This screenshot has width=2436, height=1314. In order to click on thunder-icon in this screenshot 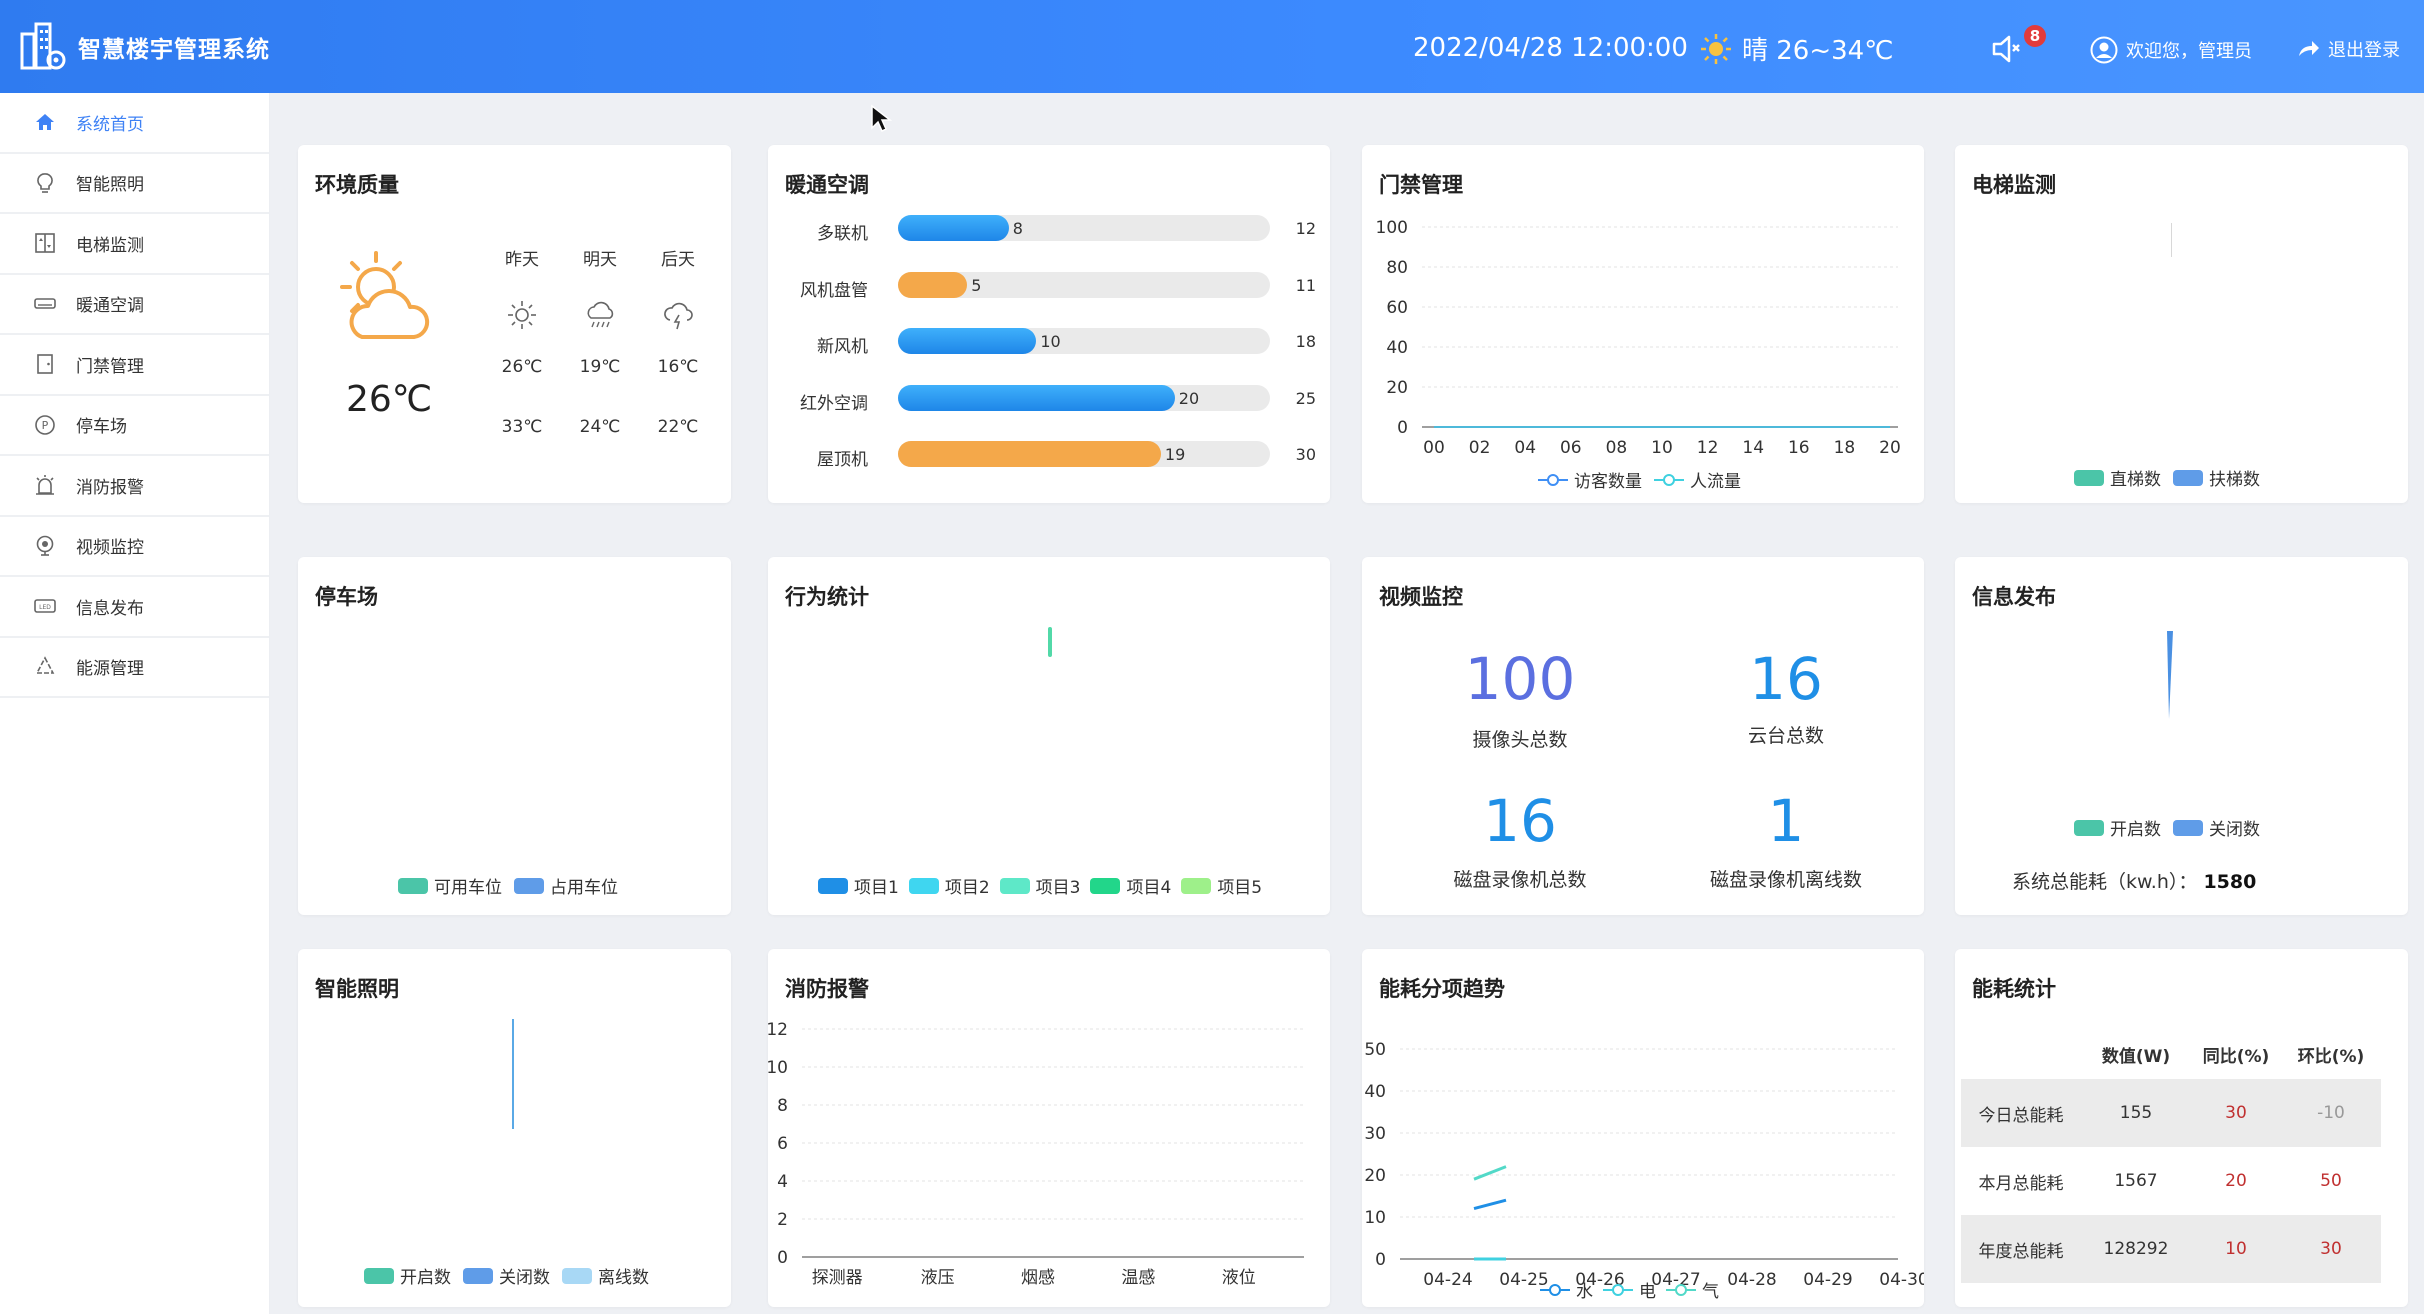, I will do `click(678, 316)`.